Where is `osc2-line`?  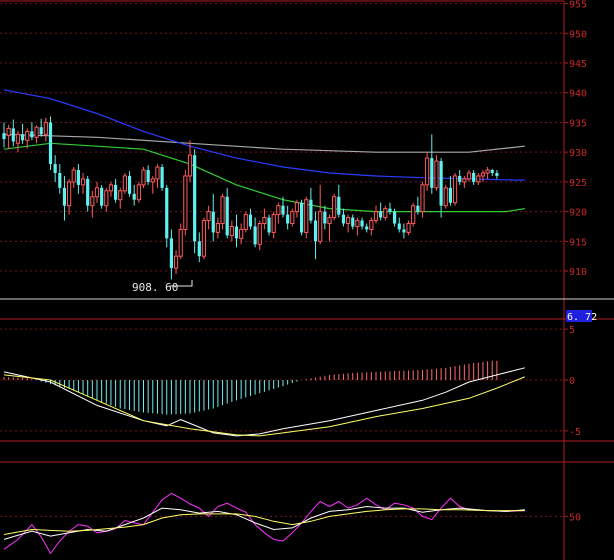 osc2-line is located at coordinates (264, 522).